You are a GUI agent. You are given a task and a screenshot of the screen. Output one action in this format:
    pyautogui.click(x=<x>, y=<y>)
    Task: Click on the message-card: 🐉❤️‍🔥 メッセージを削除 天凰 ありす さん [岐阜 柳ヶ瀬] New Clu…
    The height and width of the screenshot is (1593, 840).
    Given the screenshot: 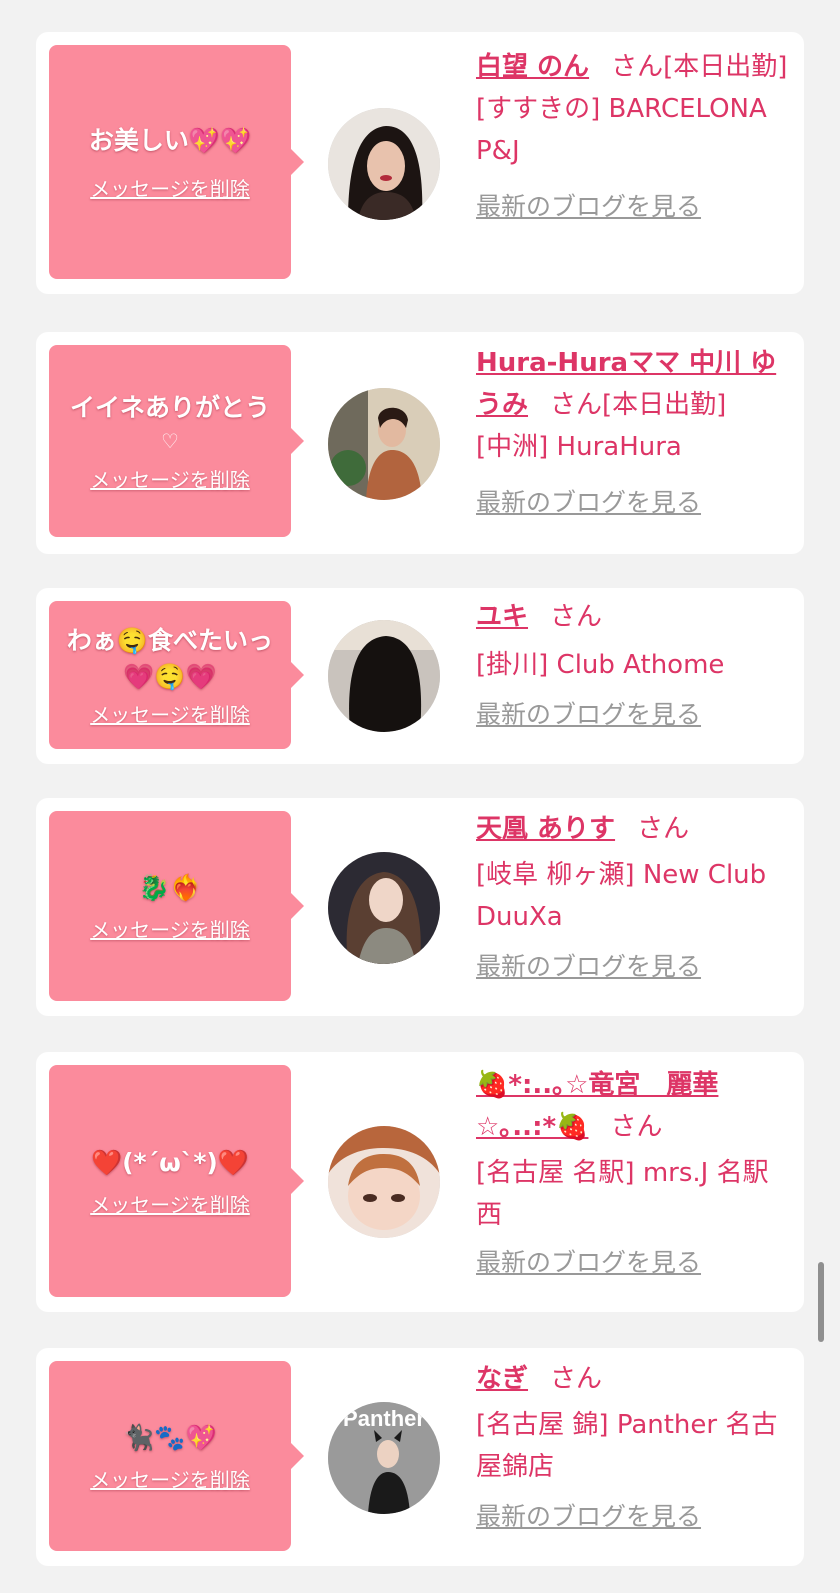 What is the action you would take?
    pyautogui.click(x=420, y=907)
    